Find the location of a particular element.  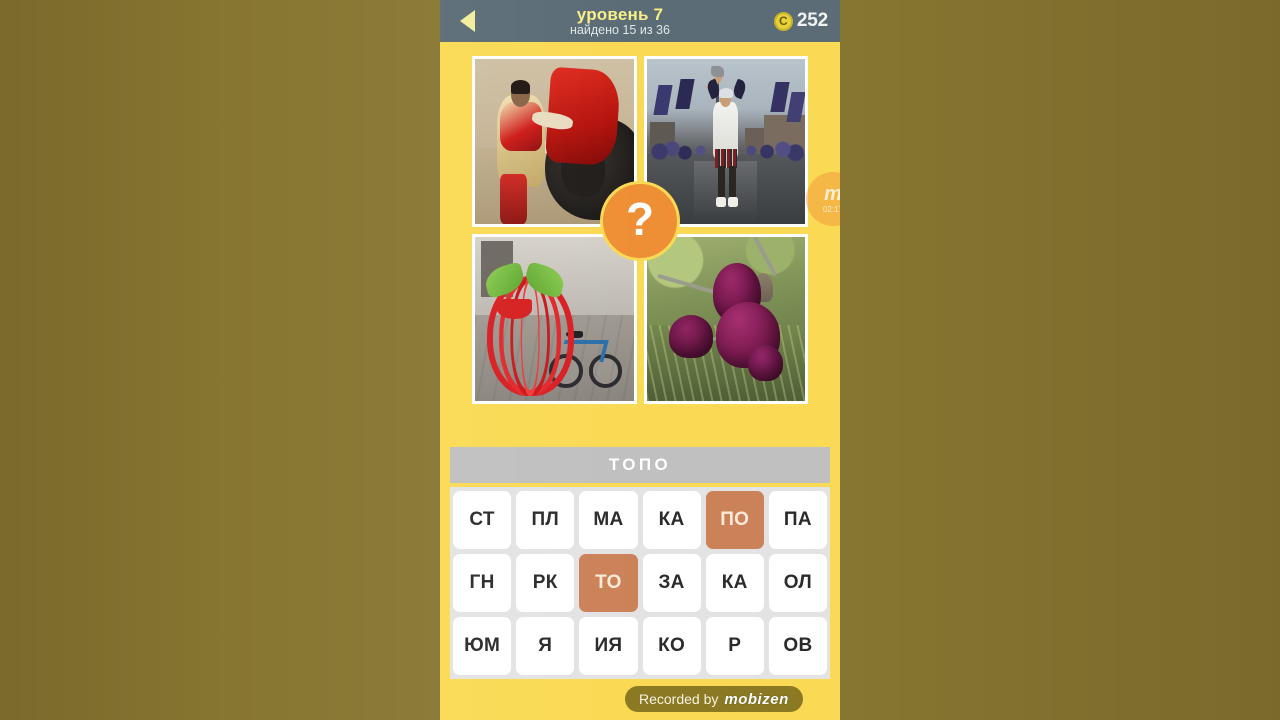

letter-tile-grid: СТ ПЛ МА КА ПО ПА ГН РК ТО ЗА КА ОЛ ЮМ Я ИЯ КО Р ОВ is located at coordinates (640, 583).